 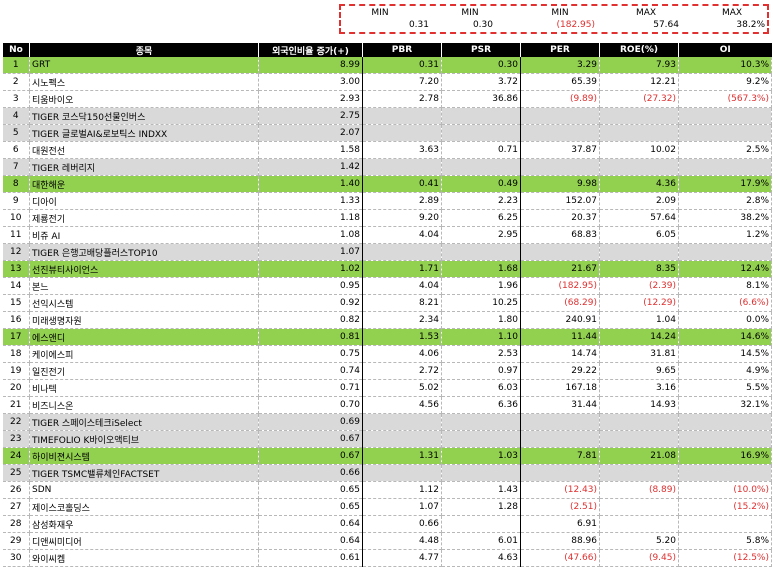 I want to click on cell-oi: 17.9%, so click(x=725, y=184).